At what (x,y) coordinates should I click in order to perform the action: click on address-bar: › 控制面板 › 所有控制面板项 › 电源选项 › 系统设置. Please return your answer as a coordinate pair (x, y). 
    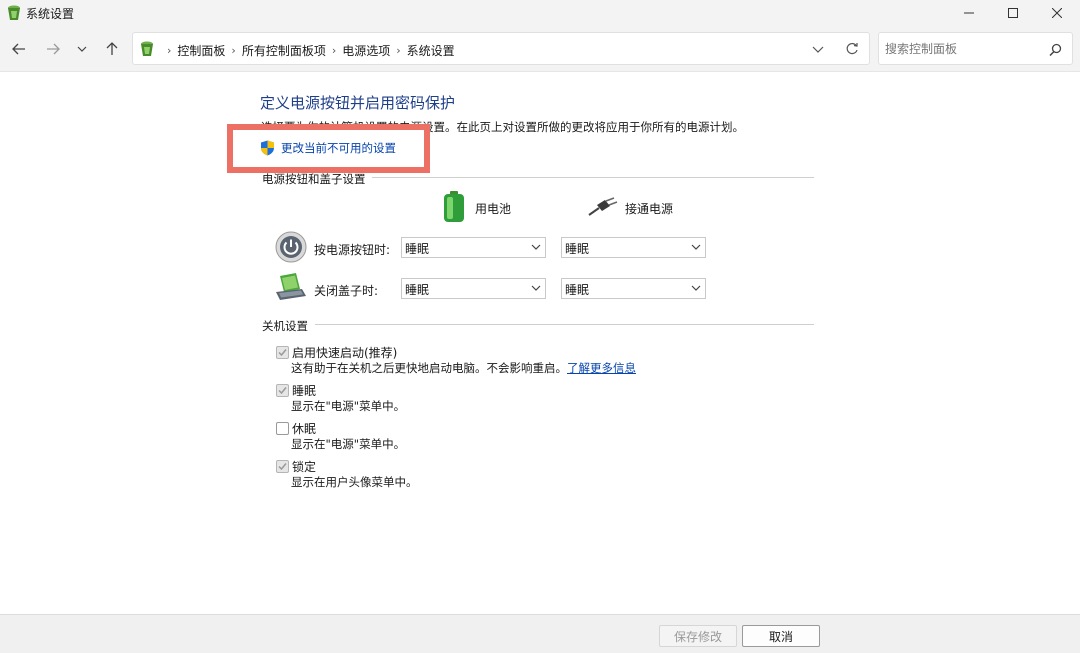
    Looking at the image, I should click on (501, 48).